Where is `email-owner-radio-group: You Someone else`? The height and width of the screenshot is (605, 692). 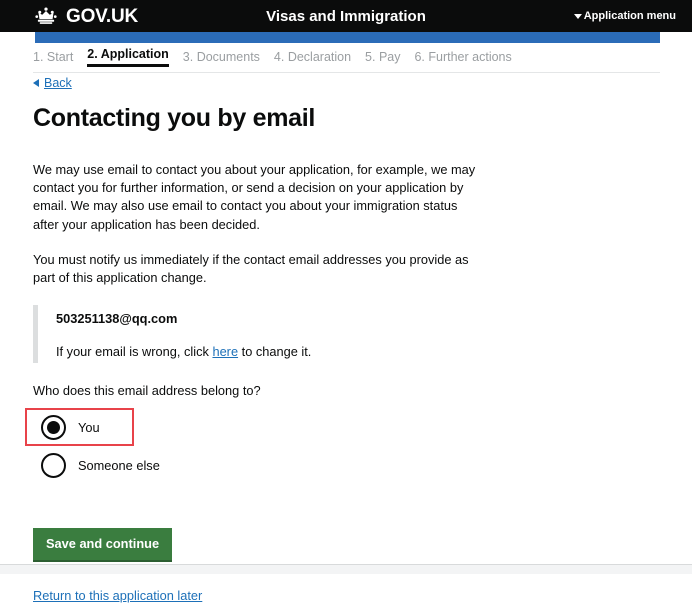
email-owner-radio-group: You Someone else is located at coordinates (344, 446).